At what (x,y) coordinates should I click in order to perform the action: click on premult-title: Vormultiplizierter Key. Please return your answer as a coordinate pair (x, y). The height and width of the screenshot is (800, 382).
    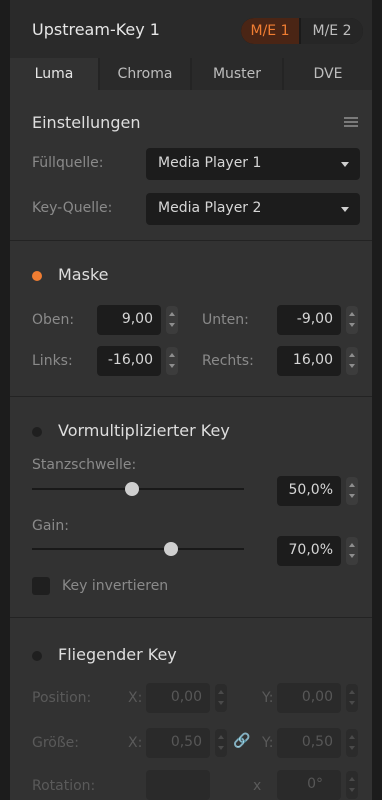
    Looking at the image, I should click on (144, 430).